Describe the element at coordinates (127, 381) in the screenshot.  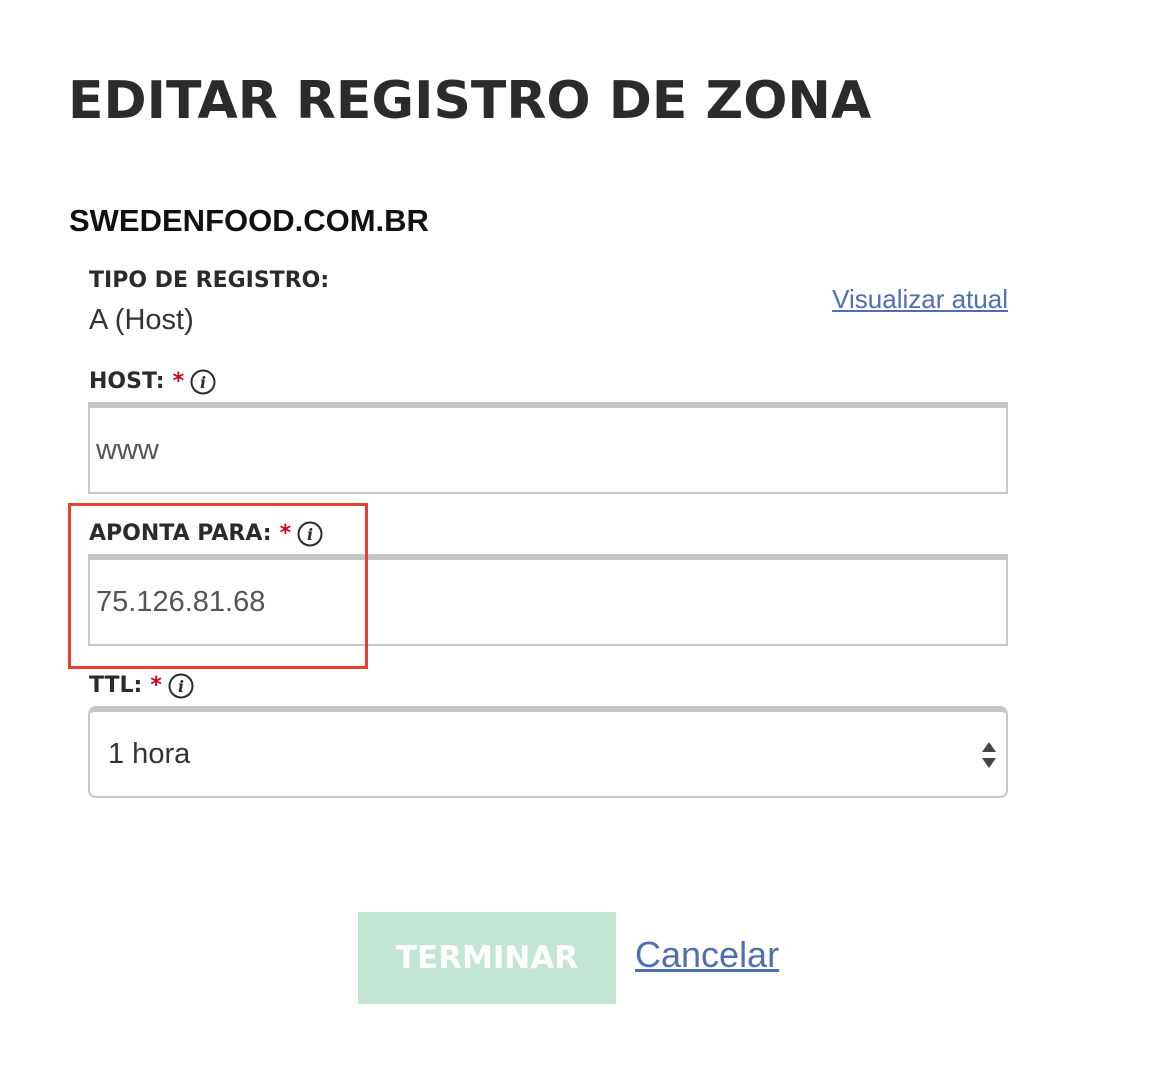
I see `host-label-text: HOST:` at that location.